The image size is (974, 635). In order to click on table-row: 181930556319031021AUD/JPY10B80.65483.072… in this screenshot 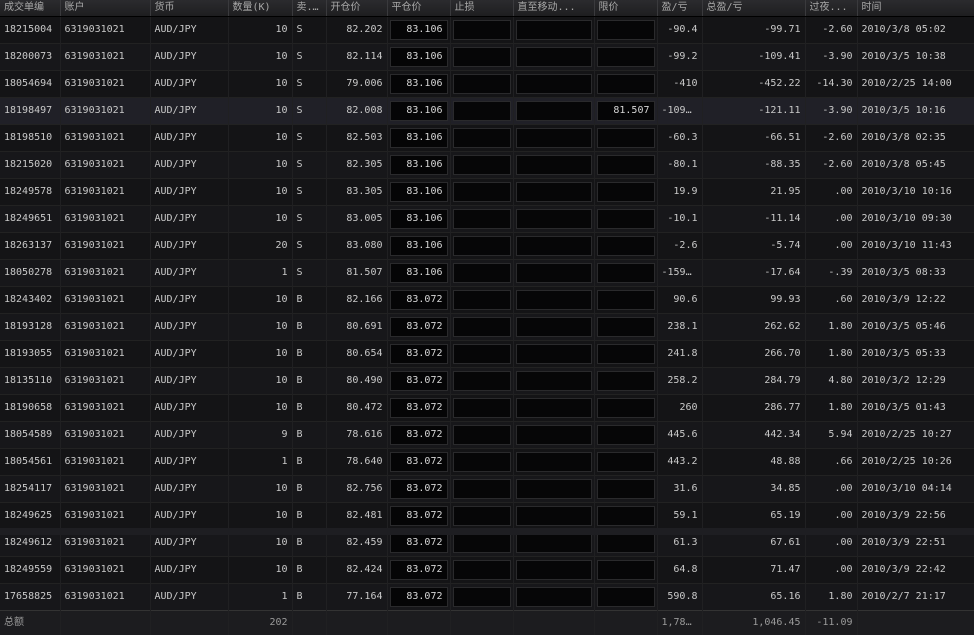, I will do `click(487, 354)`.